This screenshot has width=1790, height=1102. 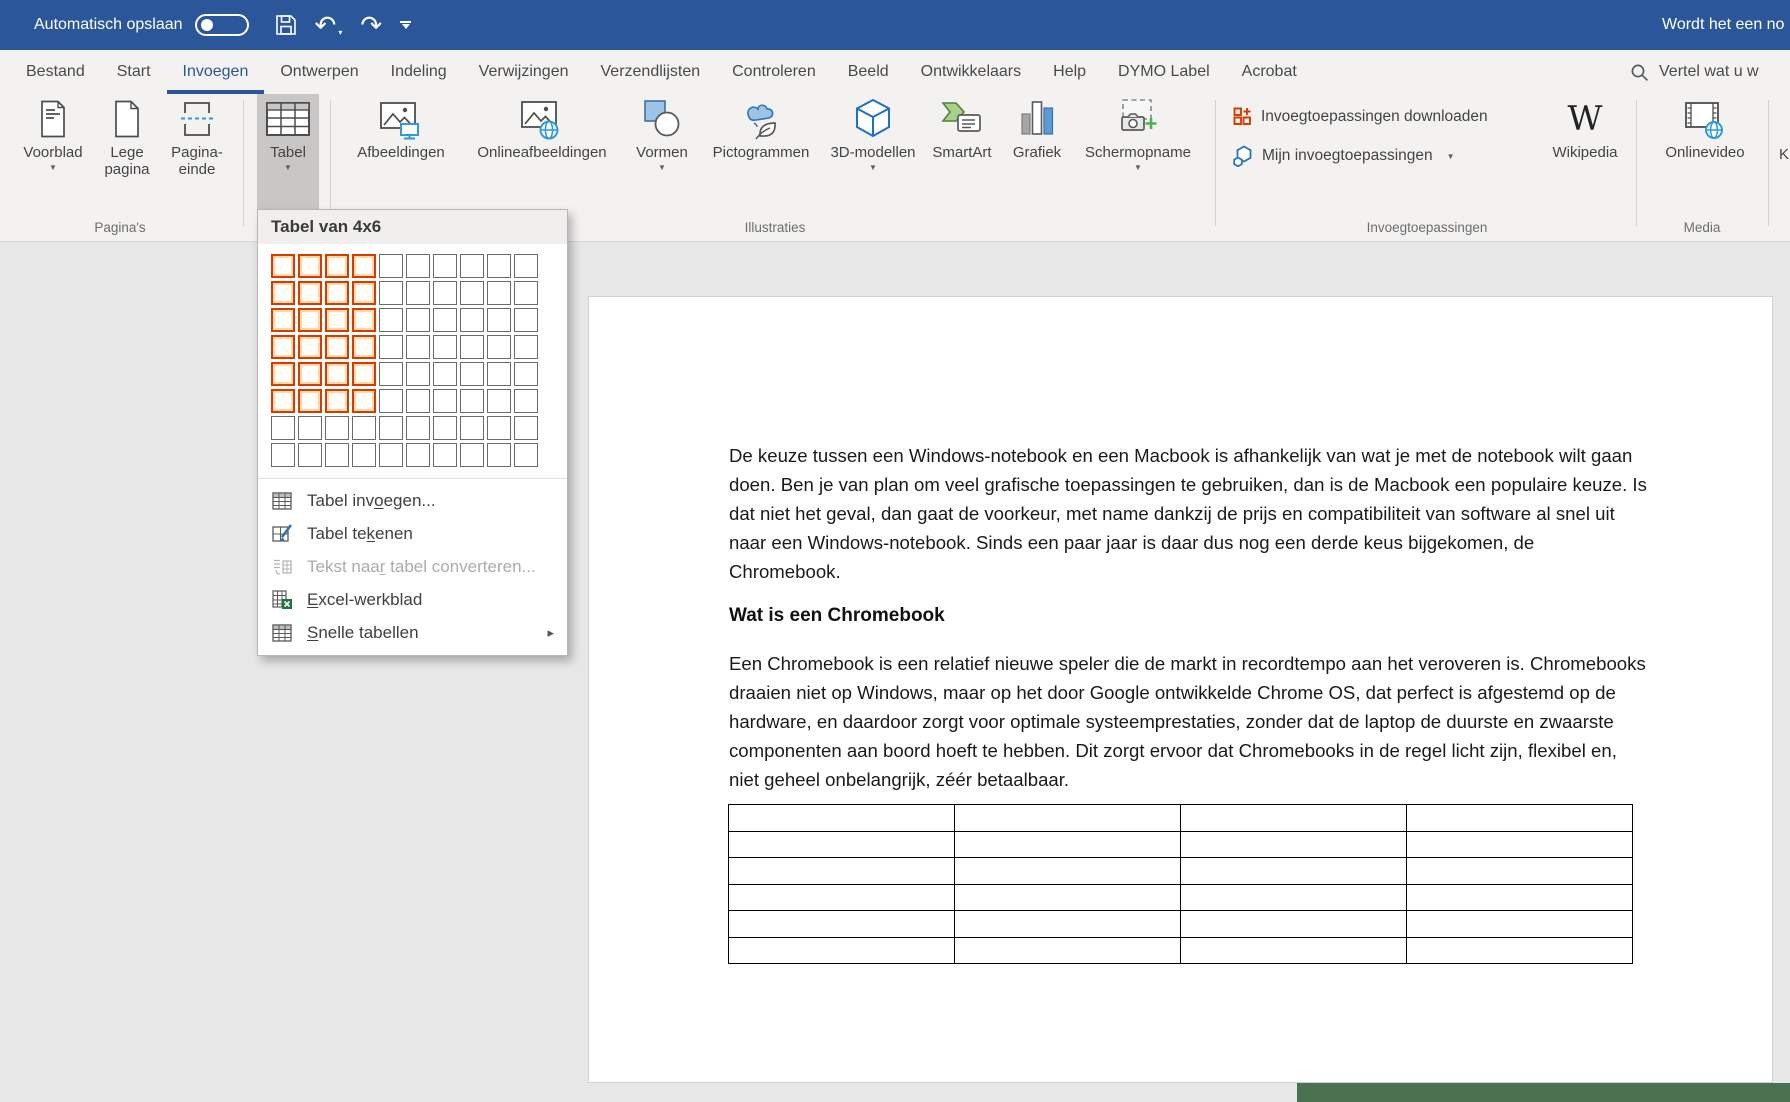 I want to click on grid-cell-4x6, so click(x=364, y=401).